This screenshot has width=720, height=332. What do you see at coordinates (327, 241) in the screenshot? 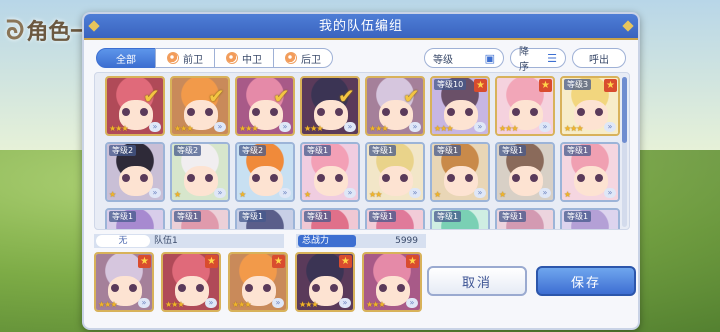
I see `power-label: 总战力` at bounding box center [327, 241].